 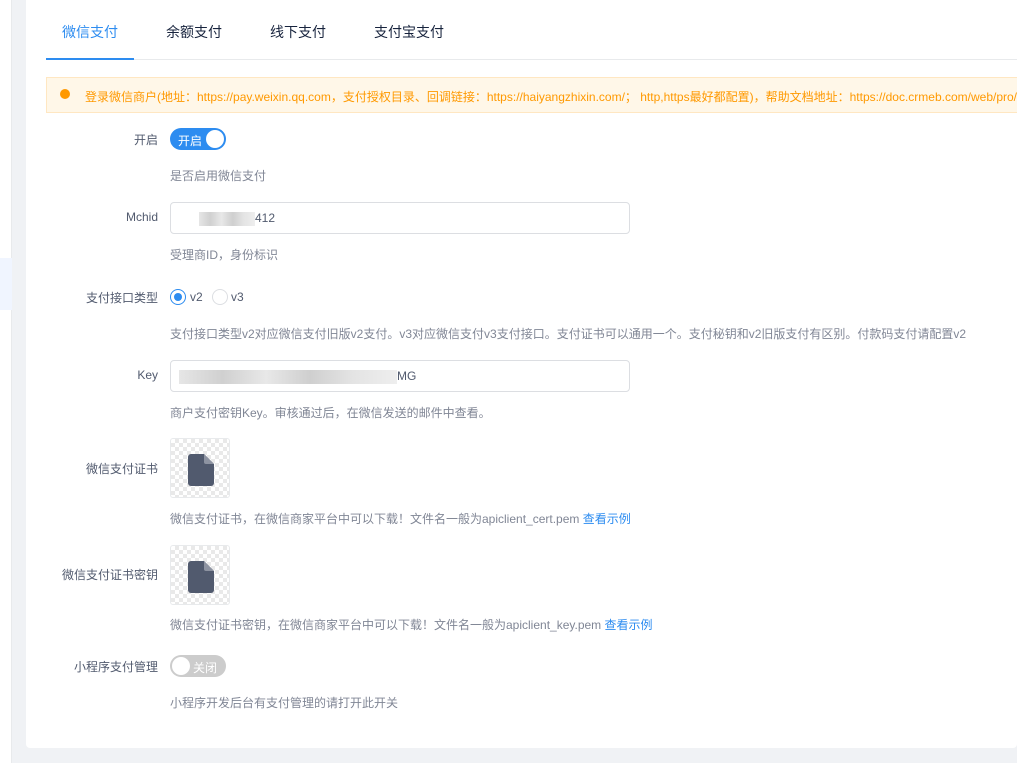 What do you see at coordinates (178, 297) in the screenshot?
I see `radio-v2` at bounding box center [178, 297].